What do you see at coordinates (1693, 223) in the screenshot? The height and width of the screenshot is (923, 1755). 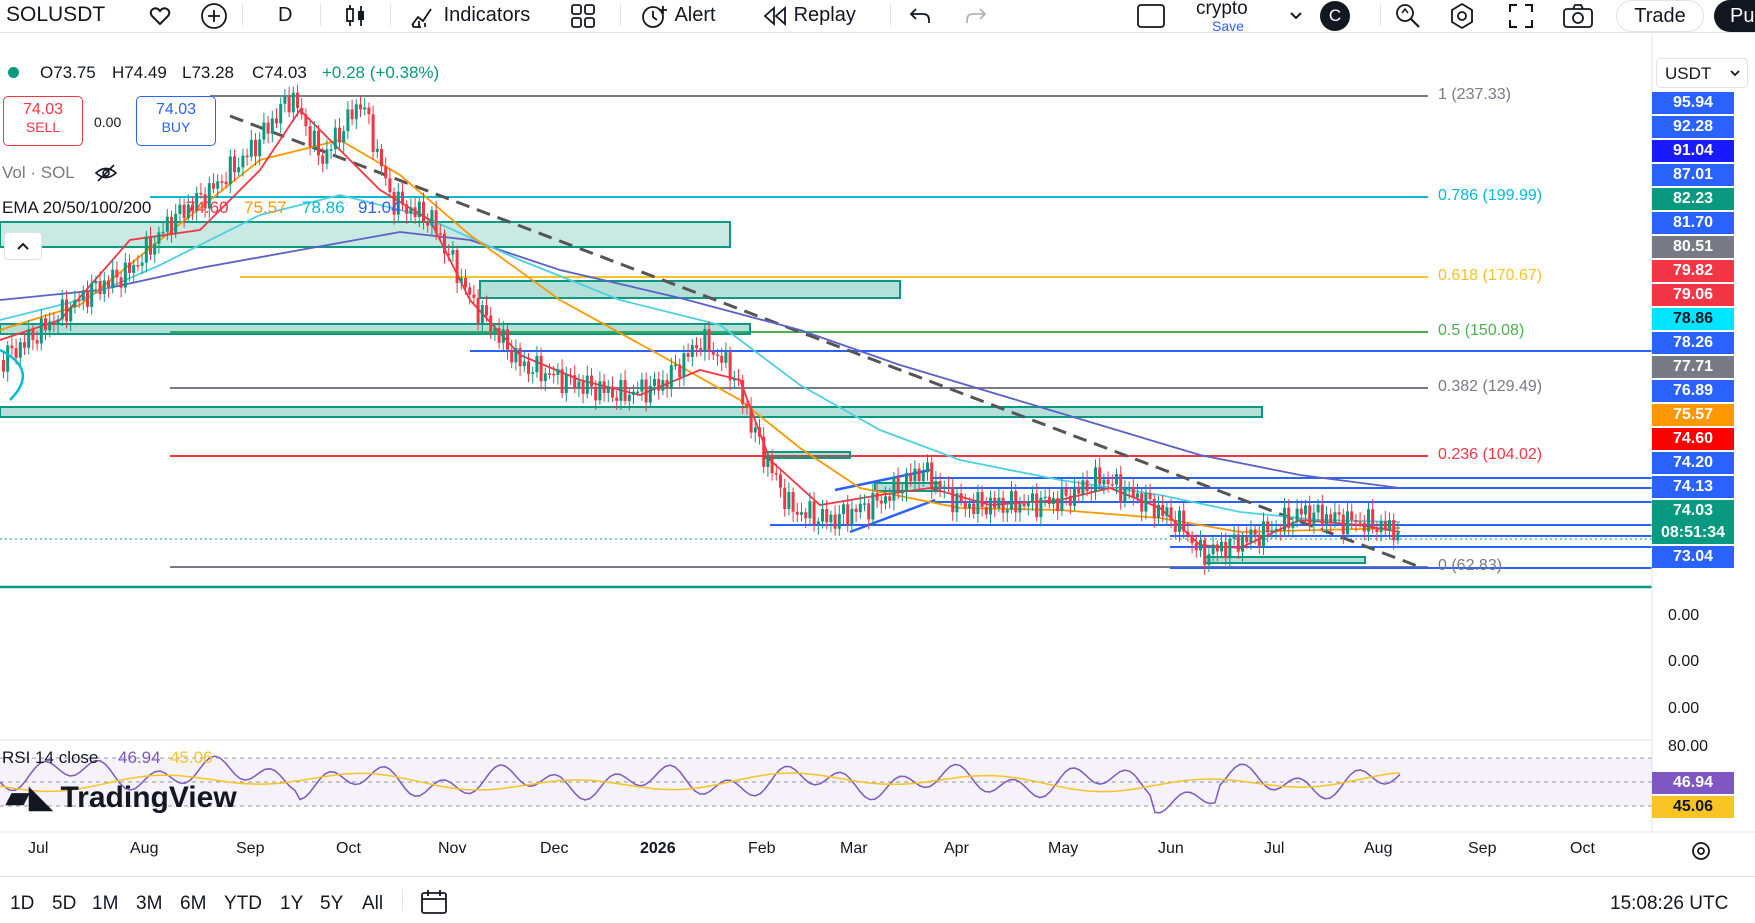 I see `price-axis-label: 81.70` at bounding box center [1693, 223].